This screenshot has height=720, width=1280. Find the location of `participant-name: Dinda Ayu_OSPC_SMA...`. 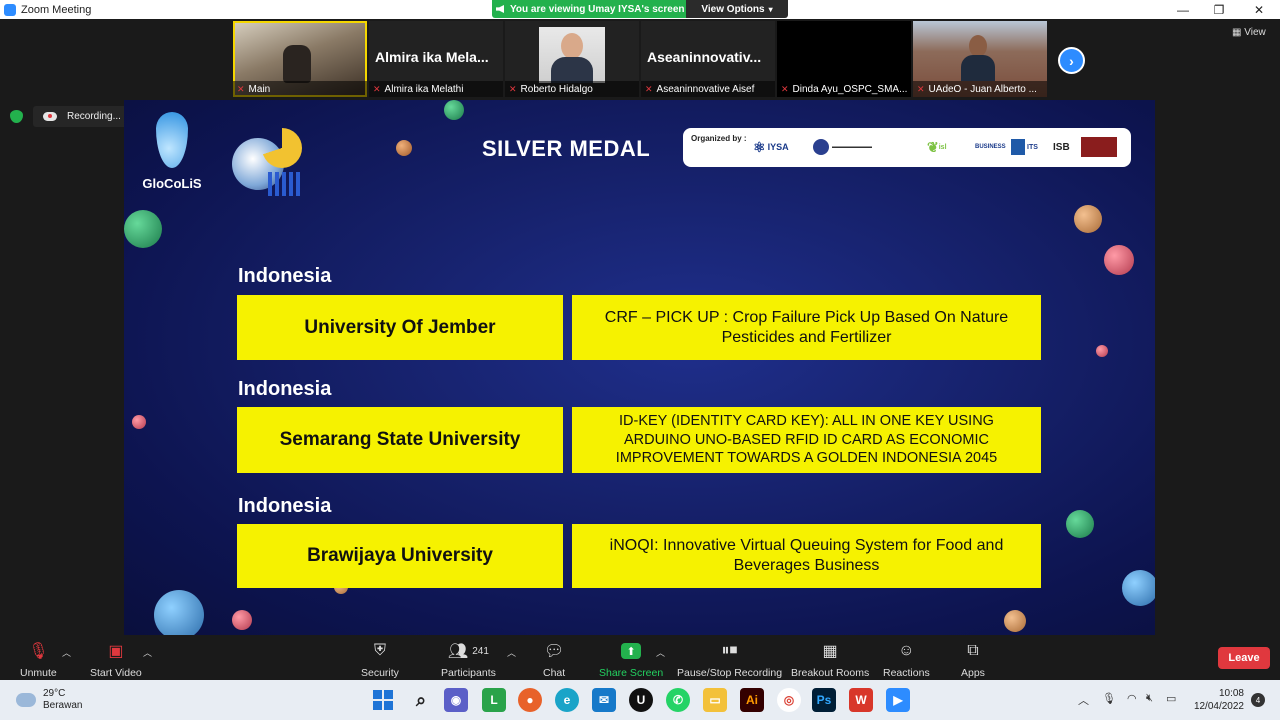

participant-name: Dinda Ayu_OSPC_SMA... is located at coordinates (850, 89).